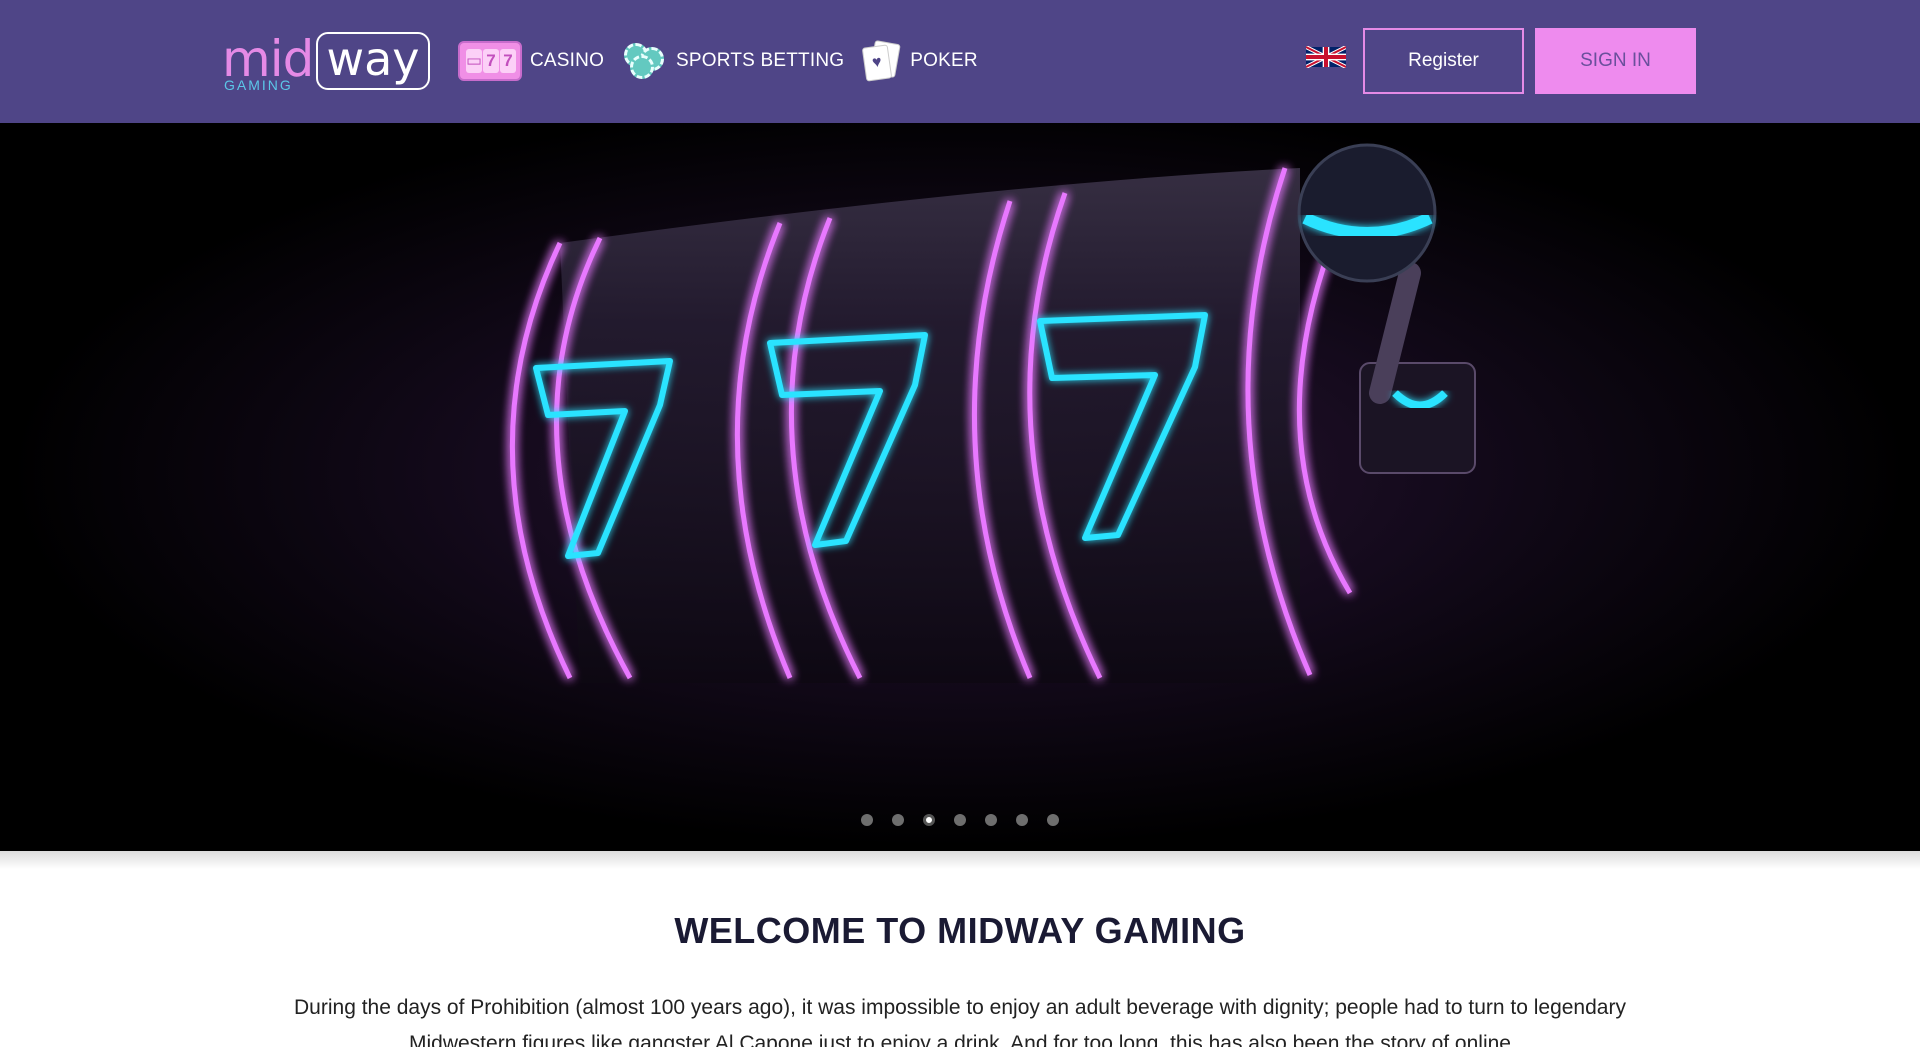 The width and height of the screenshot is (1920, 1047). What do you see at coordinates (373, 61) in the screenshot?
I see `logo-way-text: way` at bounding box center [373, 61].